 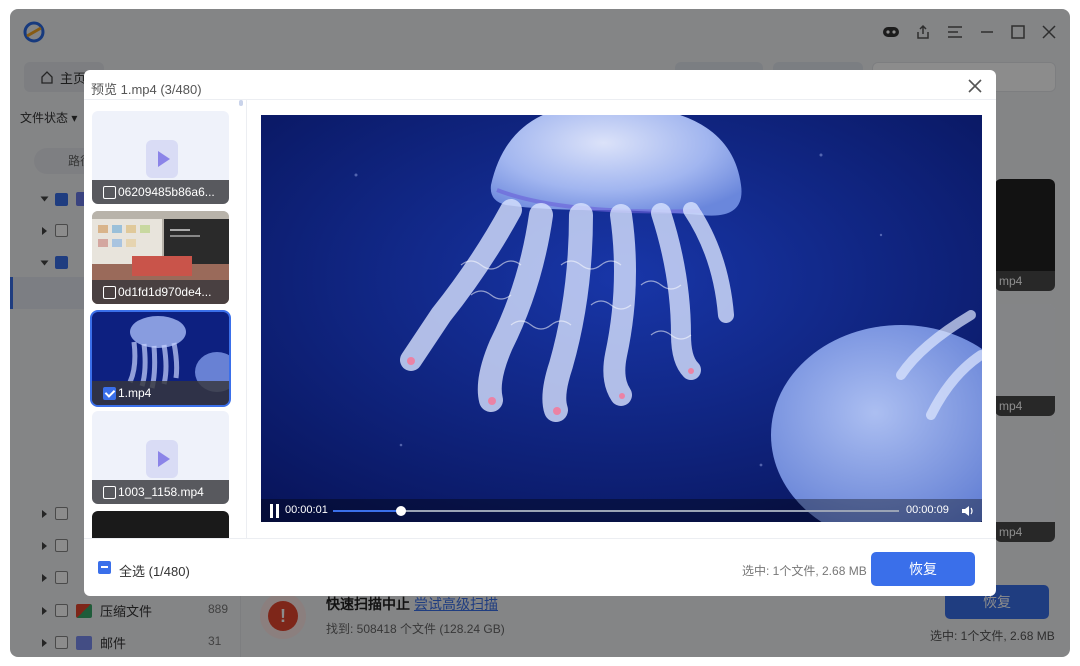 What do you see at coordinates (109, 393) in the screenshot?
I see `thumbnail-checkbox-checked` at bounding box center [109, 393].